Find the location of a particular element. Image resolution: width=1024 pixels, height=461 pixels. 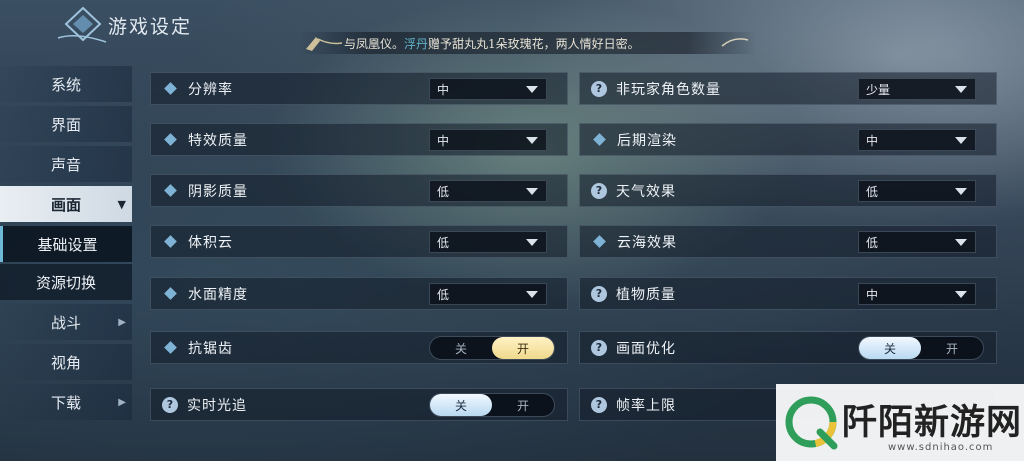

swirl-ornament-icon is located at coordinates (735, 42).